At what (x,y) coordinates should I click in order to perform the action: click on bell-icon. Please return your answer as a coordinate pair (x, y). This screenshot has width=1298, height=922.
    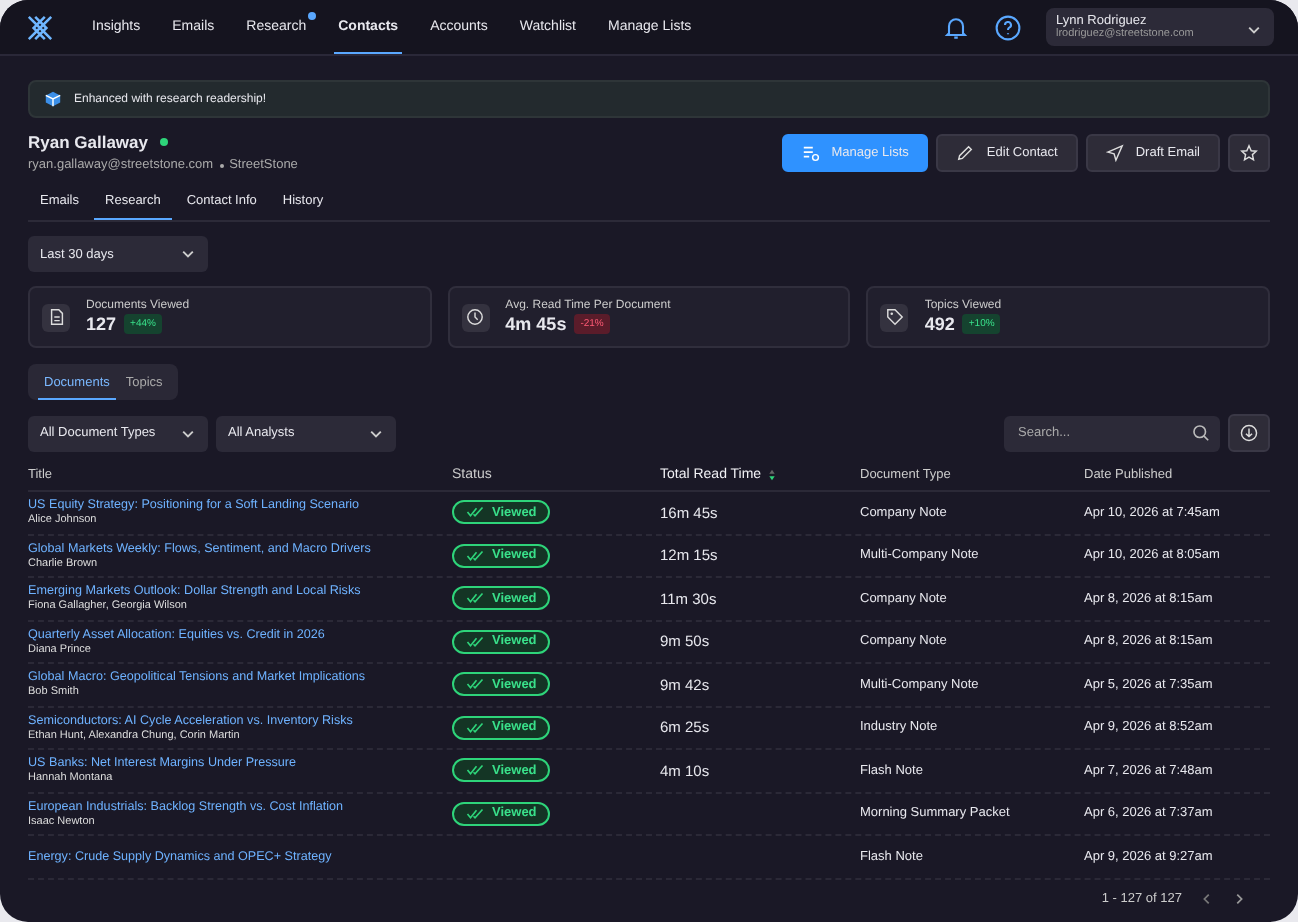
    Looking at the image, I should click on (956, 27).